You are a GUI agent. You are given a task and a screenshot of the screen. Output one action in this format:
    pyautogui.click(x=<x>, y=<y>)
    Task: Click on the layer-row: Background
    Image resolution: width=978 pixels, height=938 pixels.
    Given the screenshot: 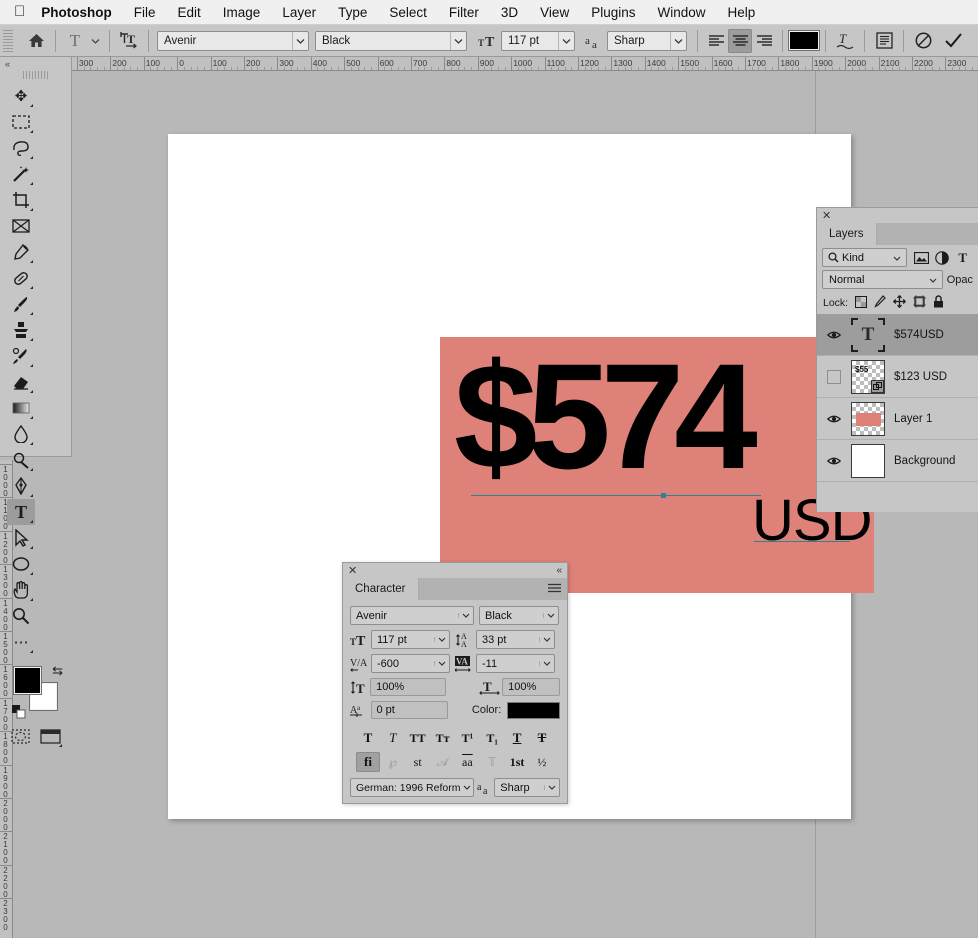 What is the action you would take?
    pyautogui.click(x=897, y=461)
    